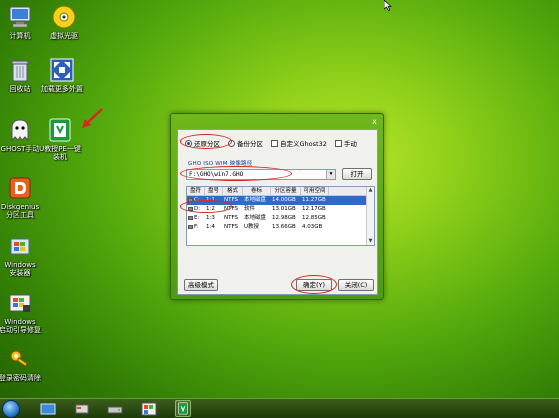  Describe the element at coordinates (236, 173) in the screenshot. I see `highlight-ellipse-path` at that location.